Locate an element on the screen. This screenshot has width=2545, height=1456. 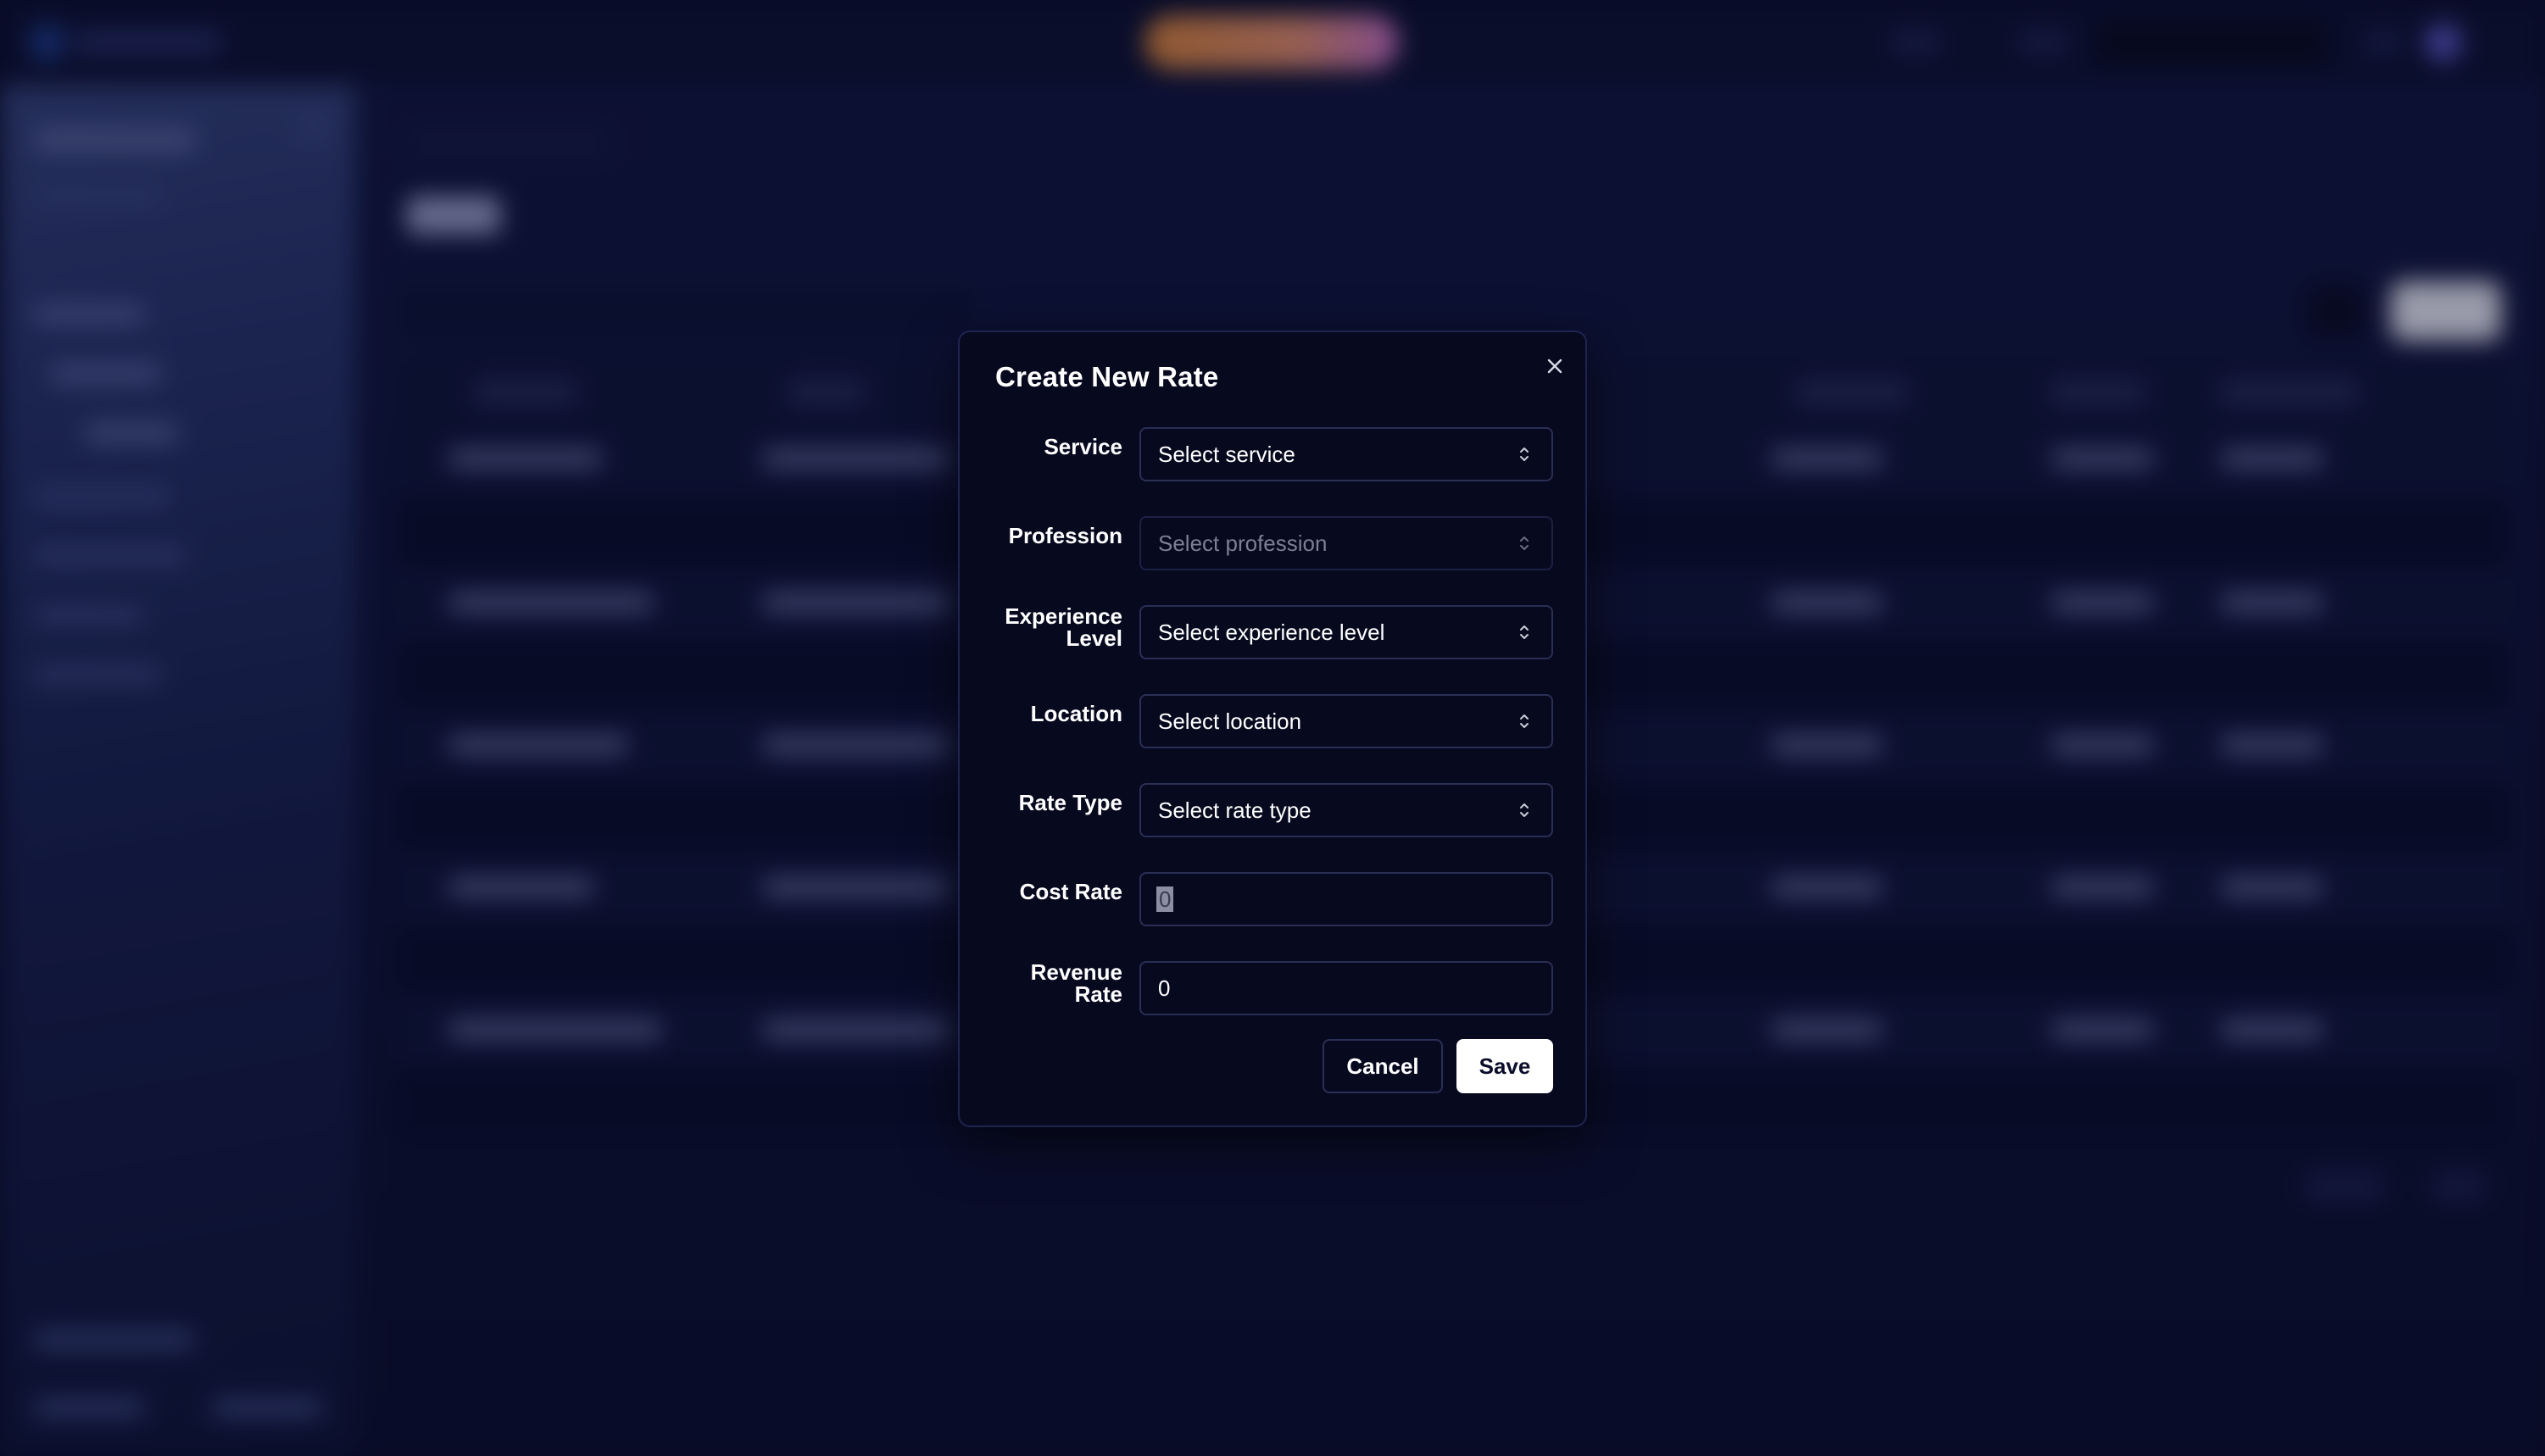
form-row-profession: Profession Select profession is located at coordinates (1274, 544).